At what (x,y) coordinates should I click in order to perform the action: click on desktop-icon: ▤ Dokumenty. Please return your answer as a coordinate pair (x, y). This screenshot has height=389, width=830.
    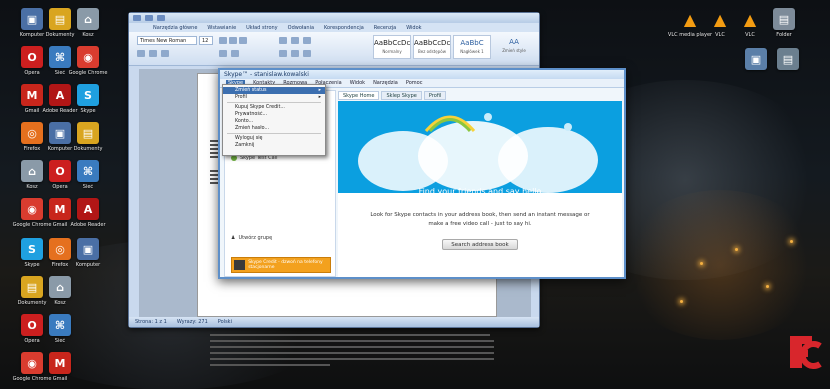
    Looking at the image, I should click on (88, 137).